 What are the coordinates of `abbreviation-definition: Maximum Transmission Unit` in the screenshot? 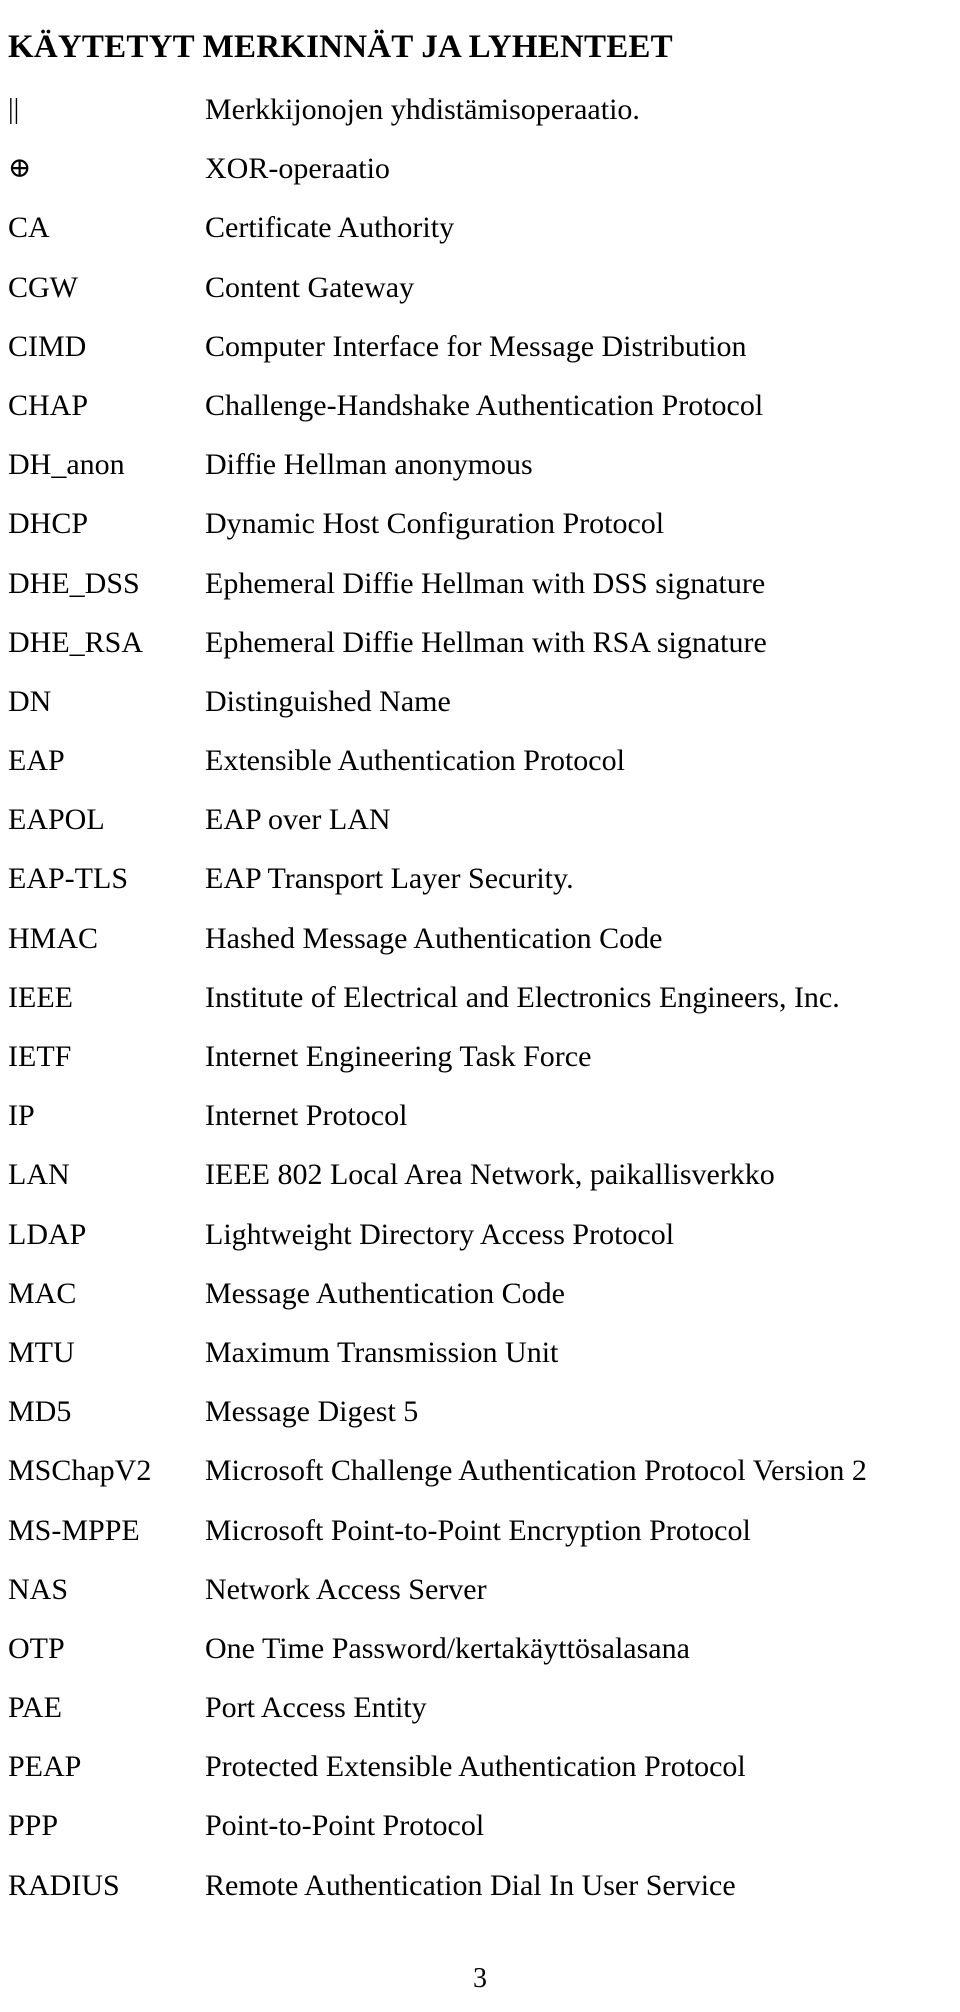 It's located at (382, 1352).